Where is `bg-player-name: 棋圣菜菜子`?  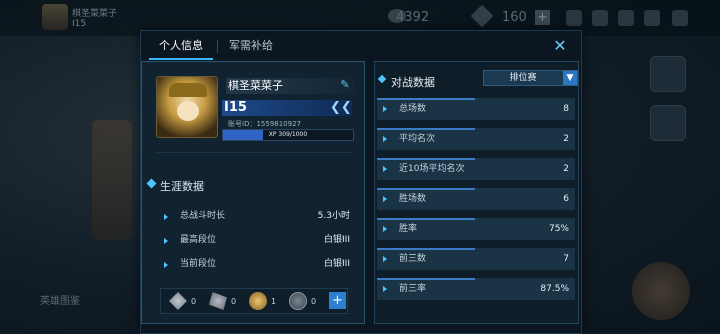 bg-player-name: 棋圣菜菜子 is located at coordinates (95, 14).